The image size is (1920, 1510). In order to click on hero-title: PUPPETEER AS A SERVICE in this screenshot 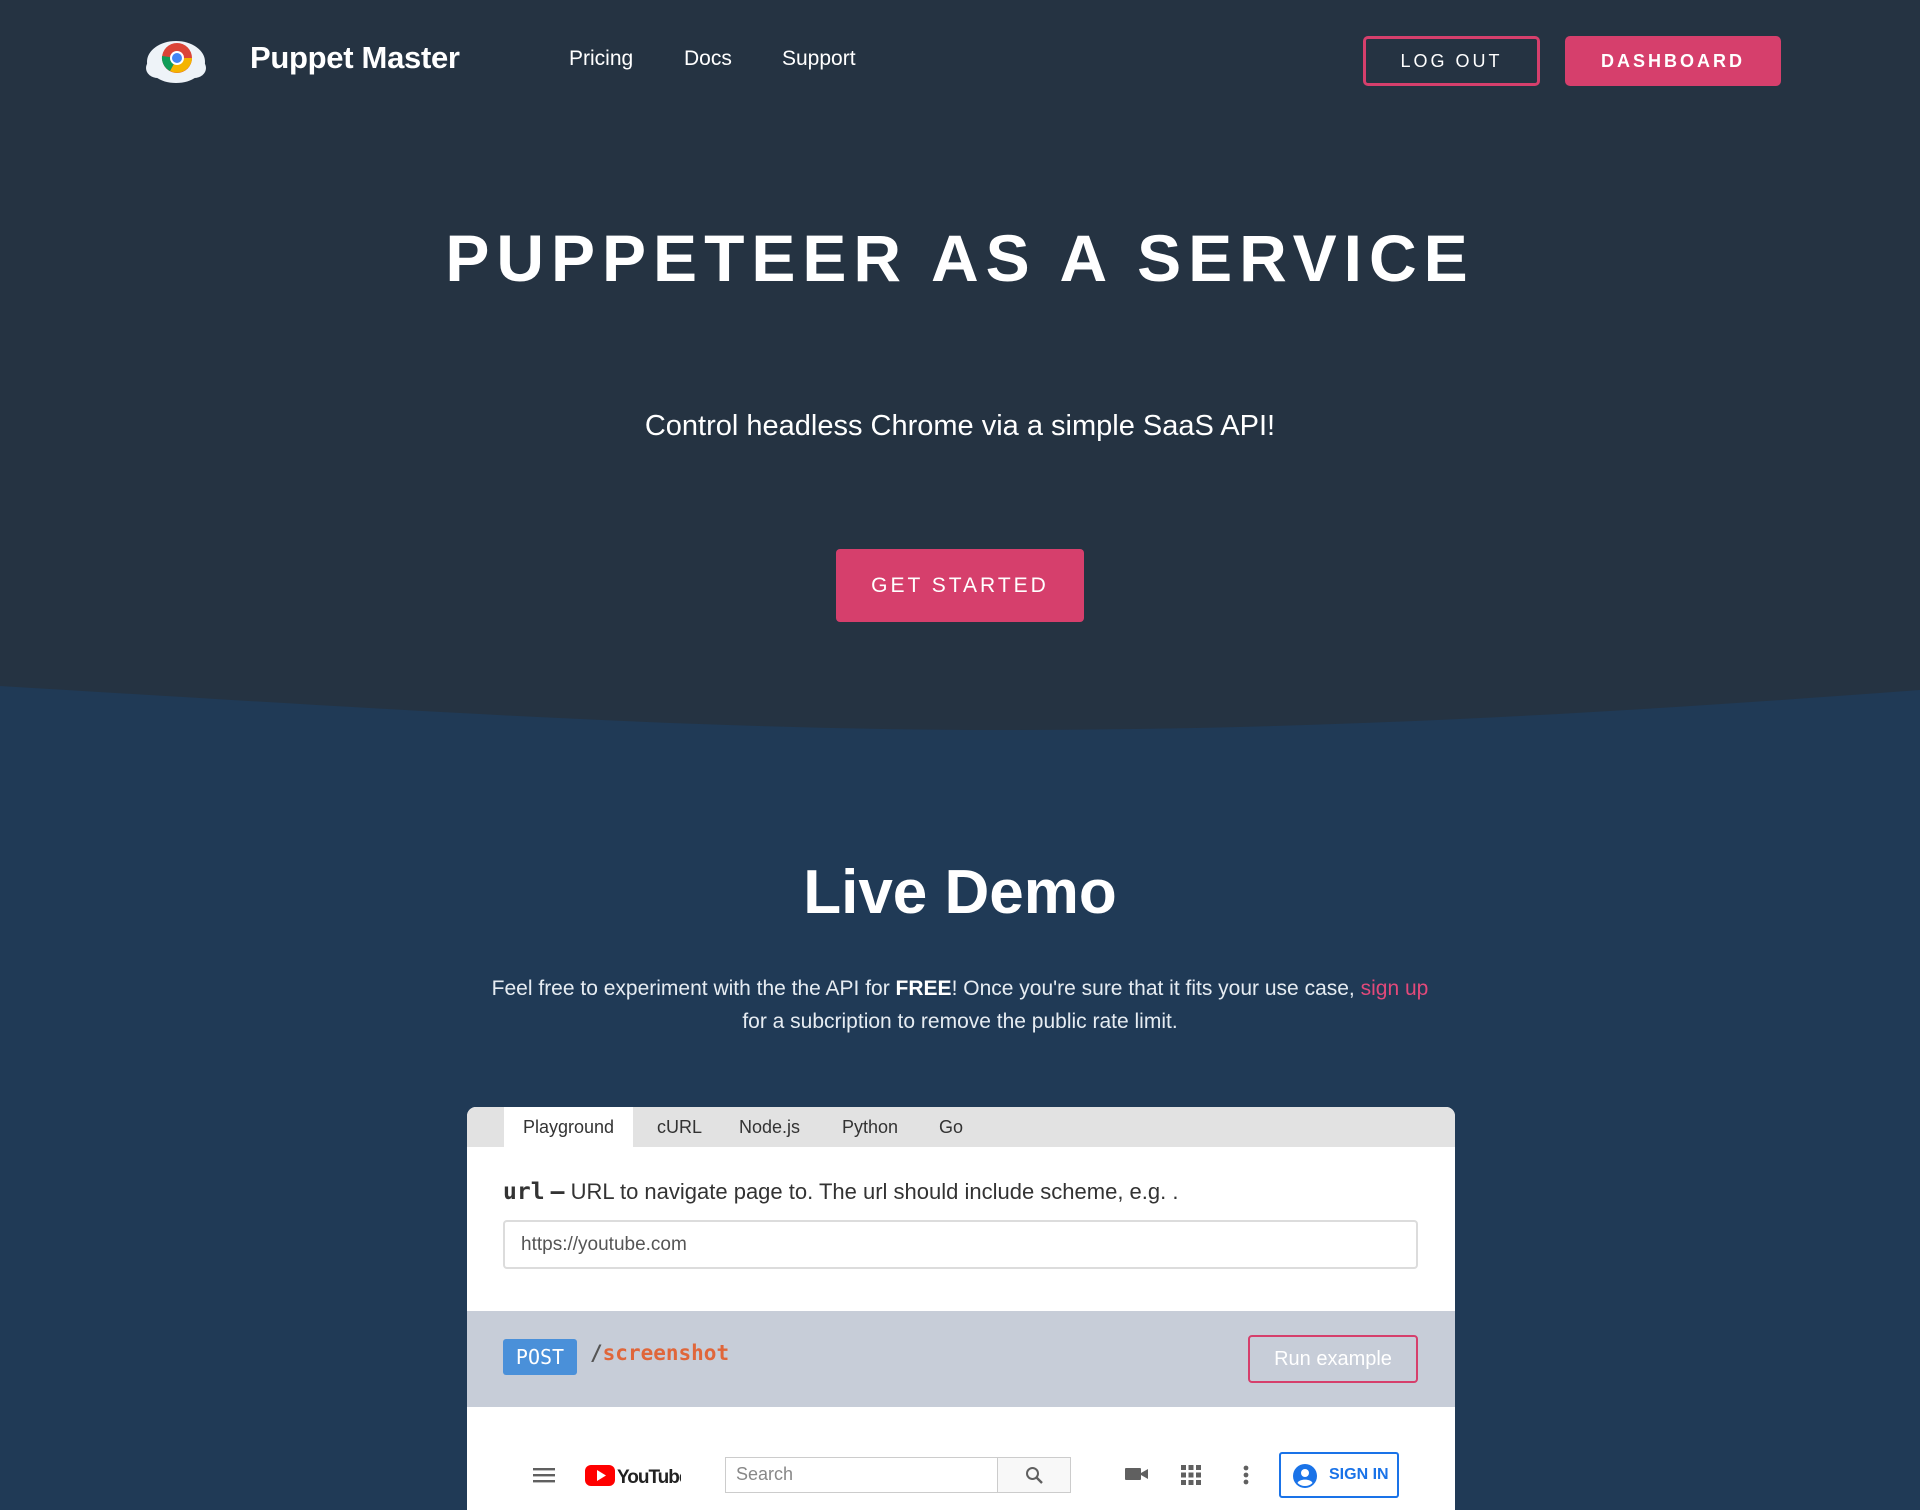, I will do `click(960, 258)`.